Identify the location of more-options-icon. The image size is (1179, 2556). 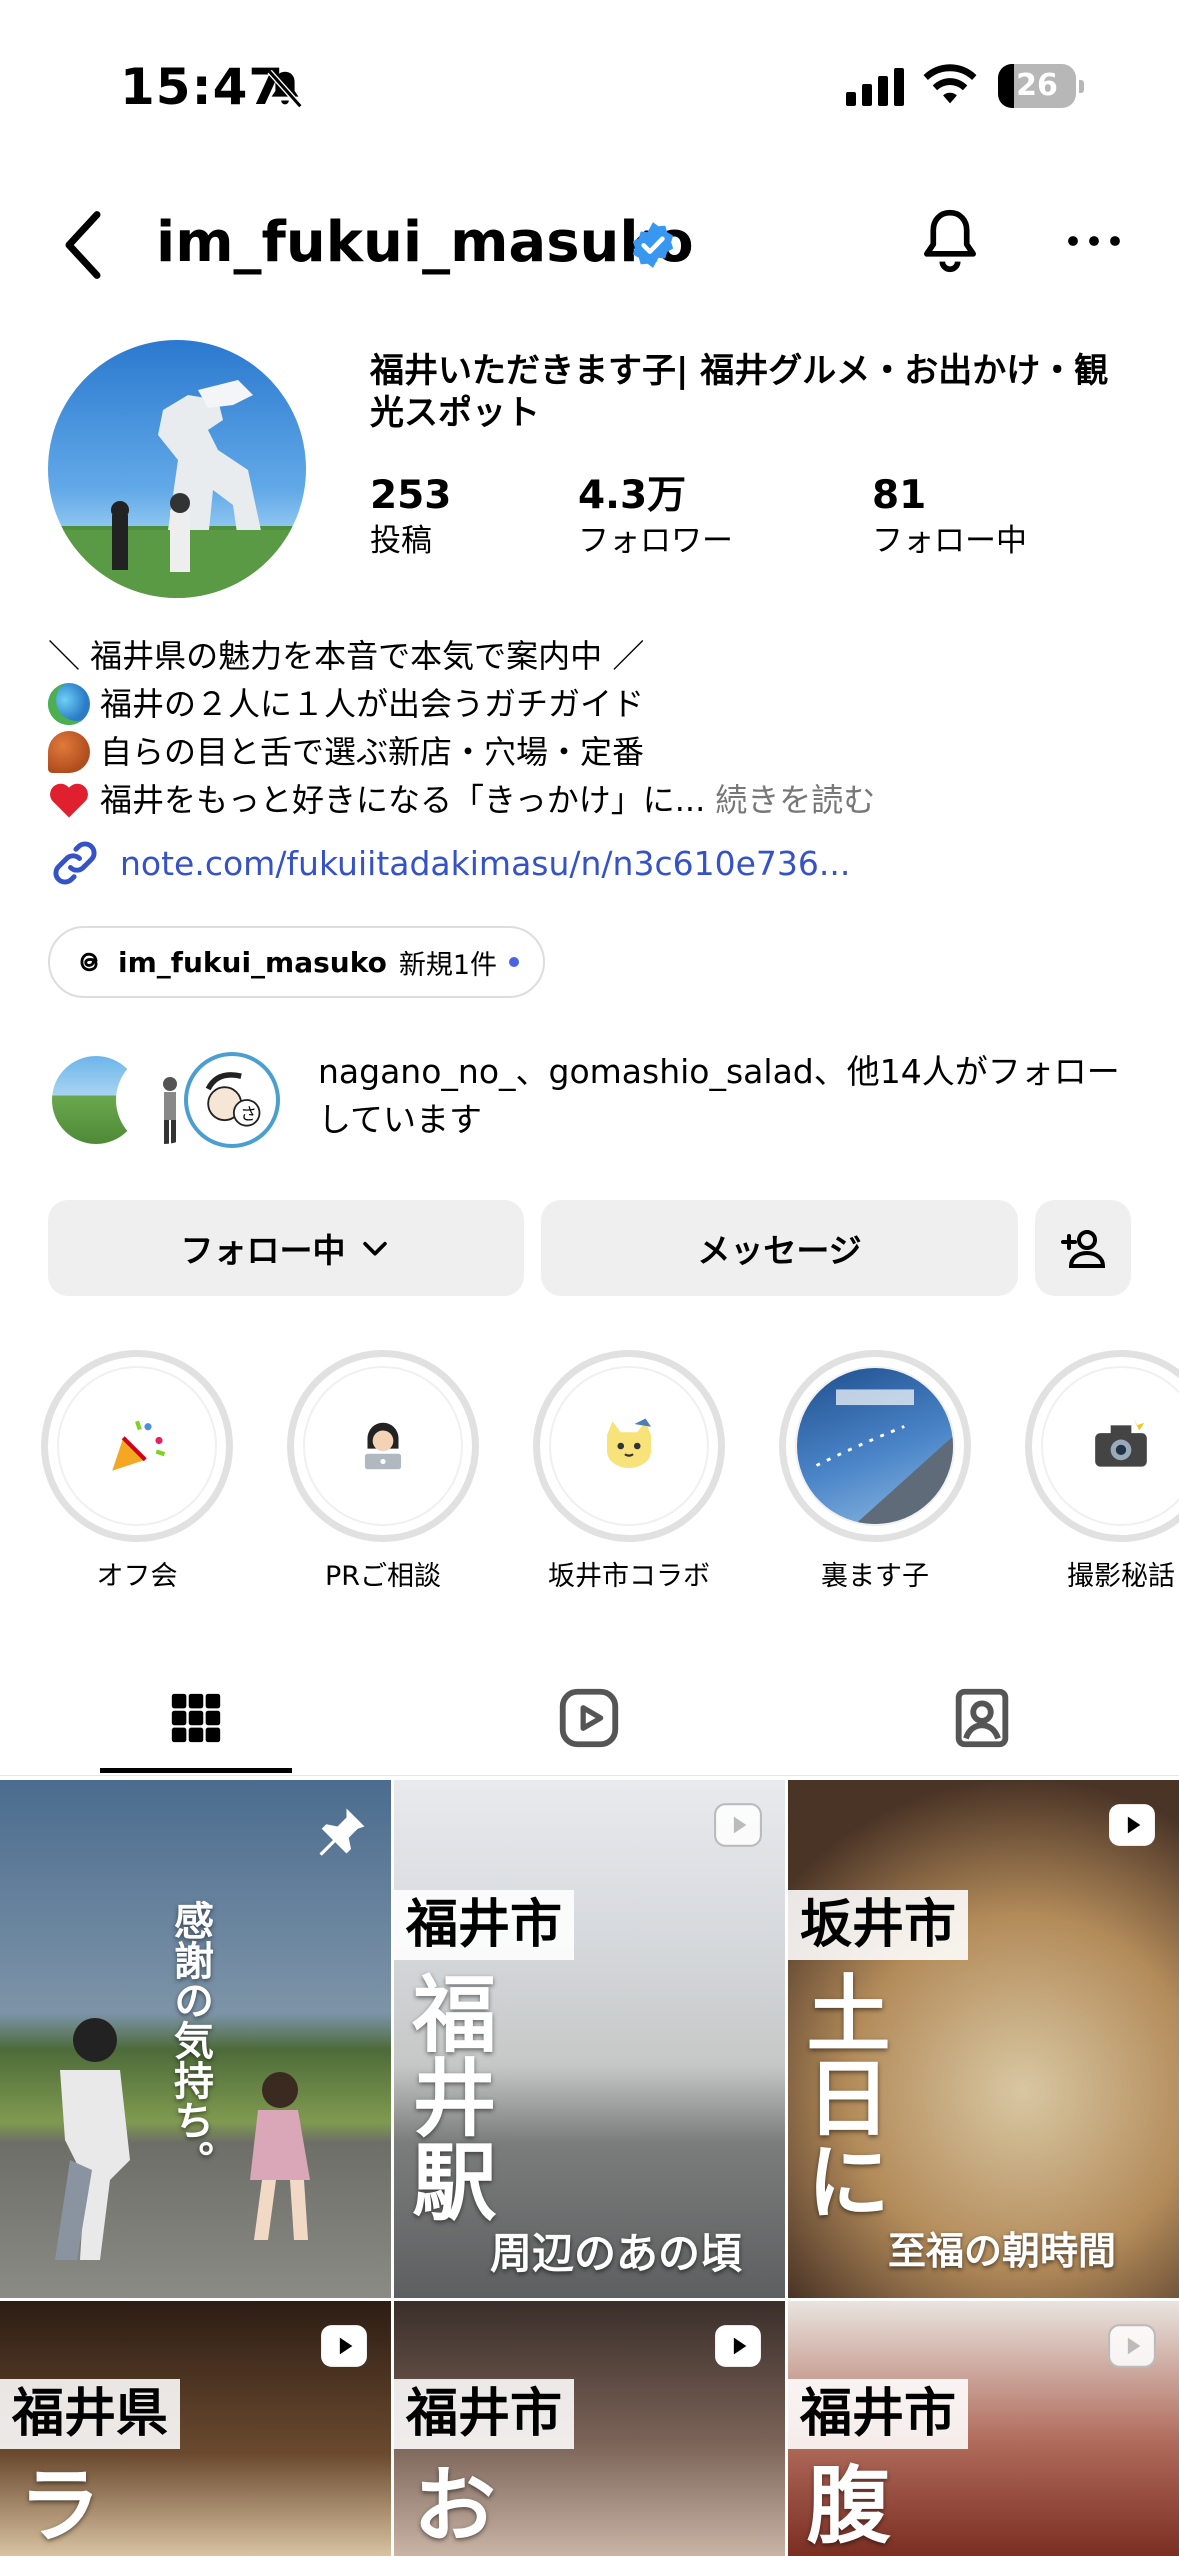
(1094, 241).